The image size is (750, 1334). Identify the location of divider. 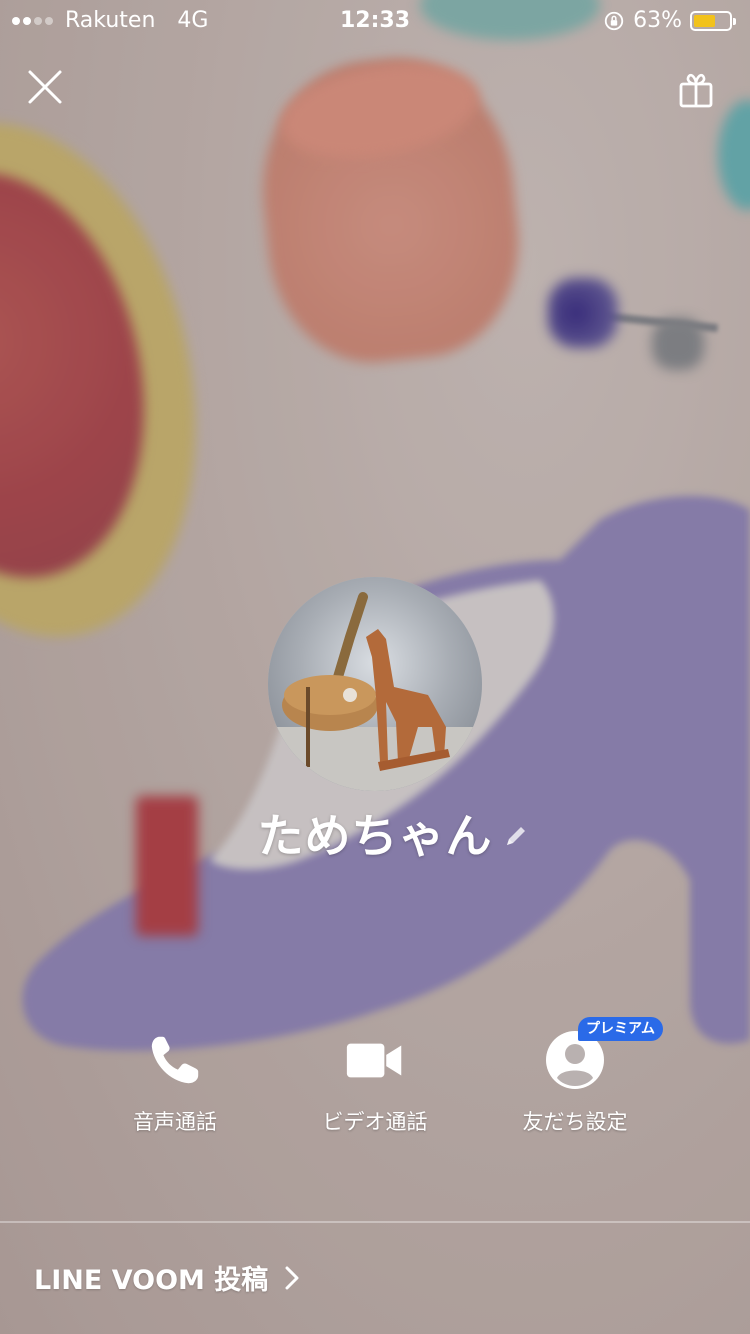
(375, 1222).